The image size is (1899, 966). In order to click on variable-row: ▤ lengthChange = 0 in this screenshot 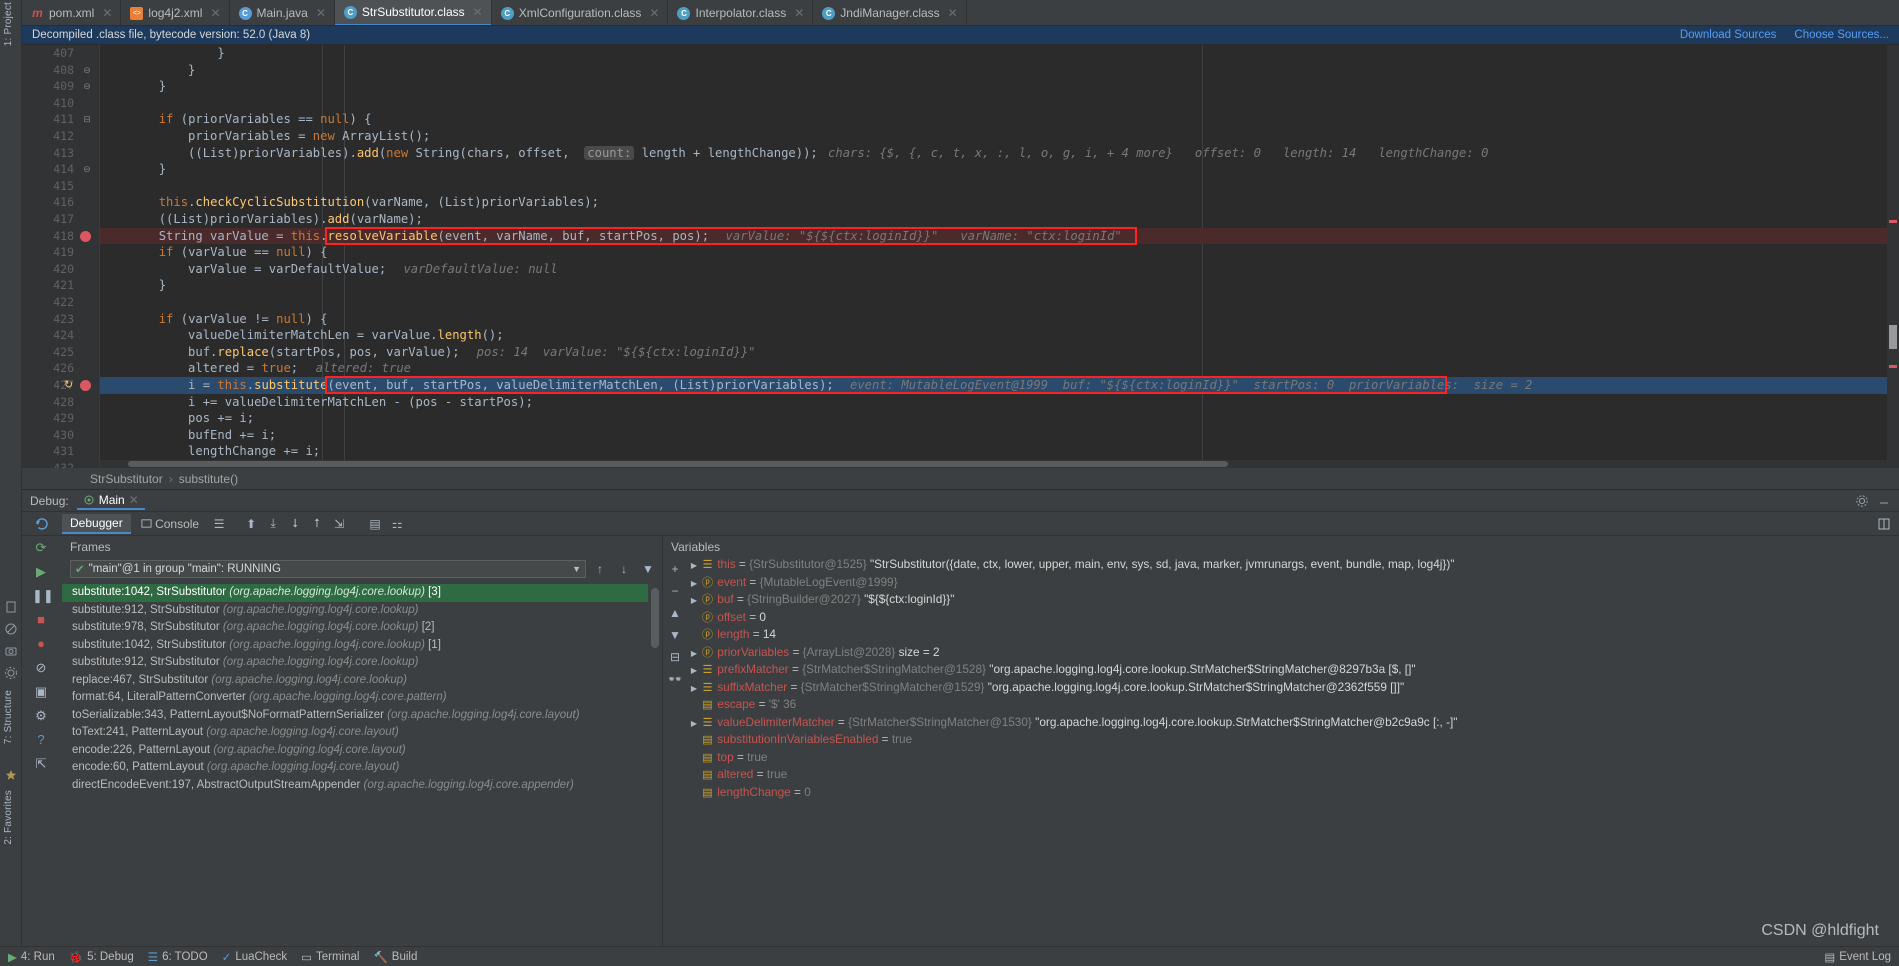, I will do `click(1293, 793)`.